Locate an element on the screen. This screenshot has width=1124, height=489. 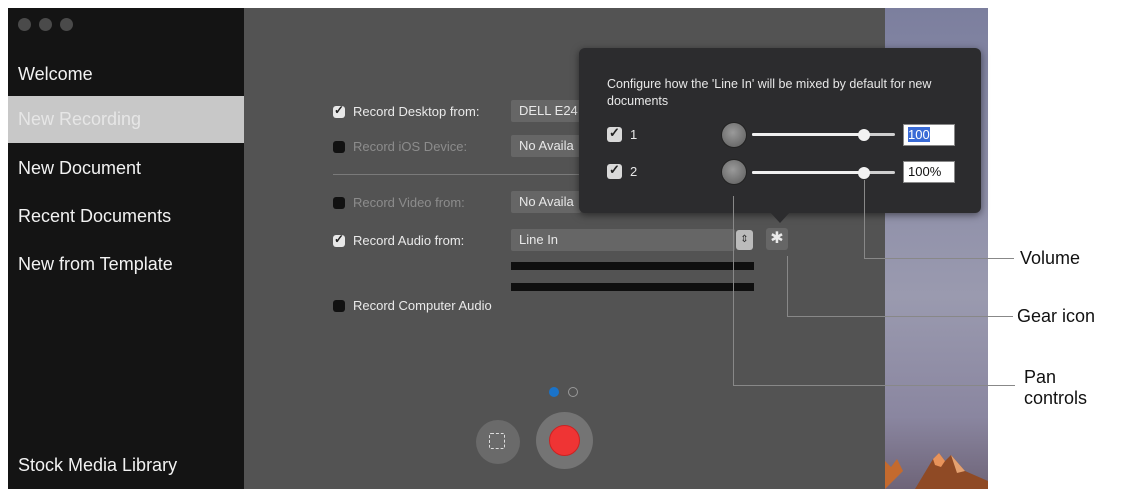
channel-1-checkbox is located at coordinates (614, 133).